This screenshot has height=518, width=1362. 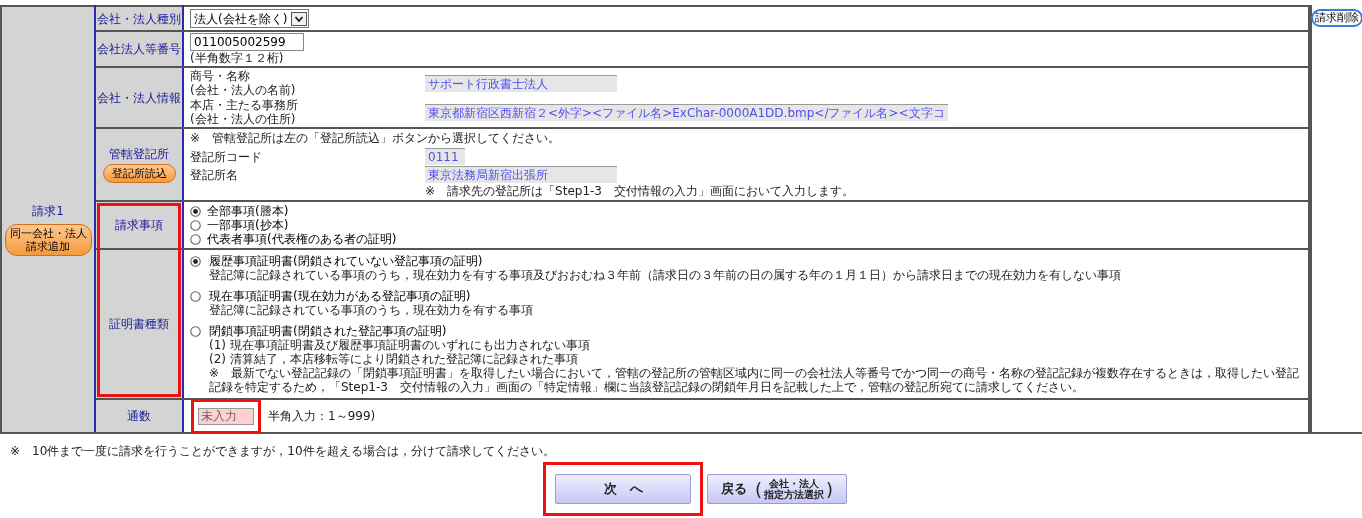 I want to click on footnote-text: ※ 請求先の登記所は「Step1-3 交付情報の入力」画面において入力します。, so click(x=639, y=191).